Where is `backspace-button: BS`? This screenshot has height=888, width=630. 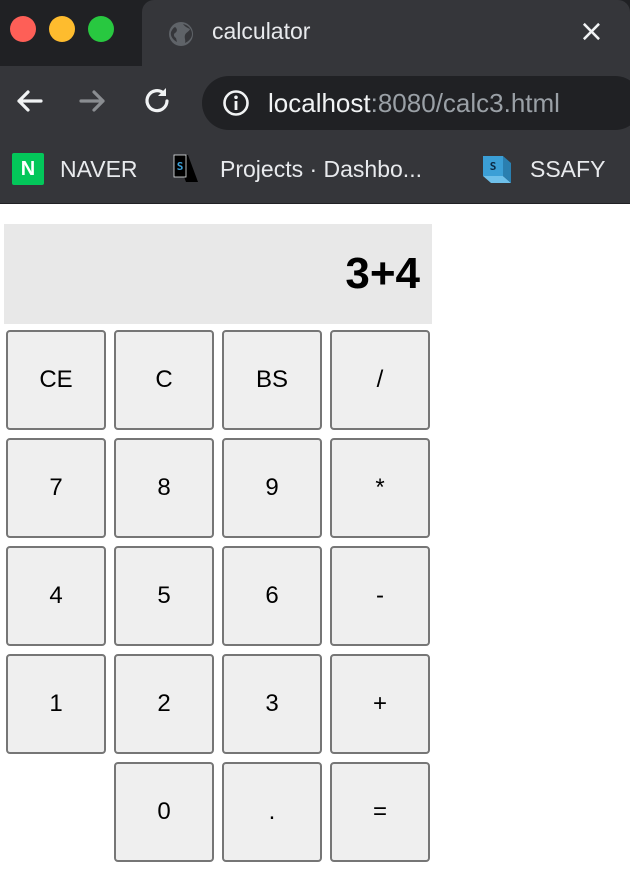
backspace-button: BS is located at coordinates (272, 380).